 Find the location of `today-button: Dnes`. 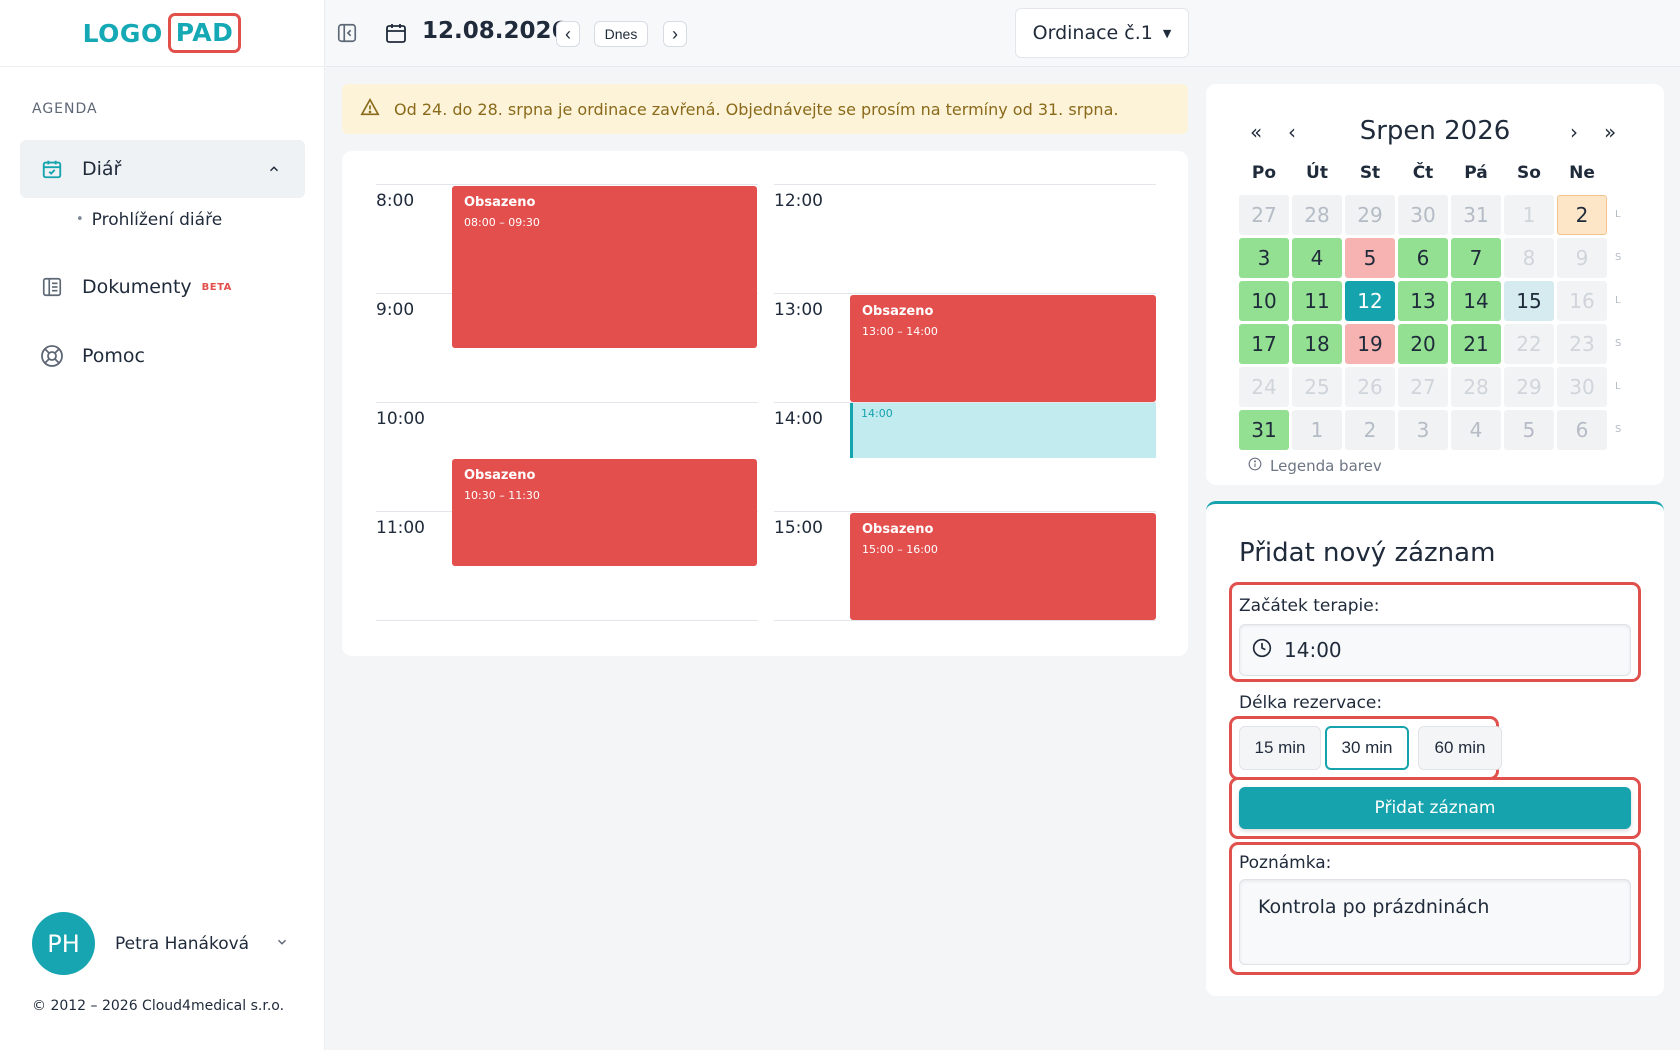

today-button: Dnes is located at coordinates (621, 34).